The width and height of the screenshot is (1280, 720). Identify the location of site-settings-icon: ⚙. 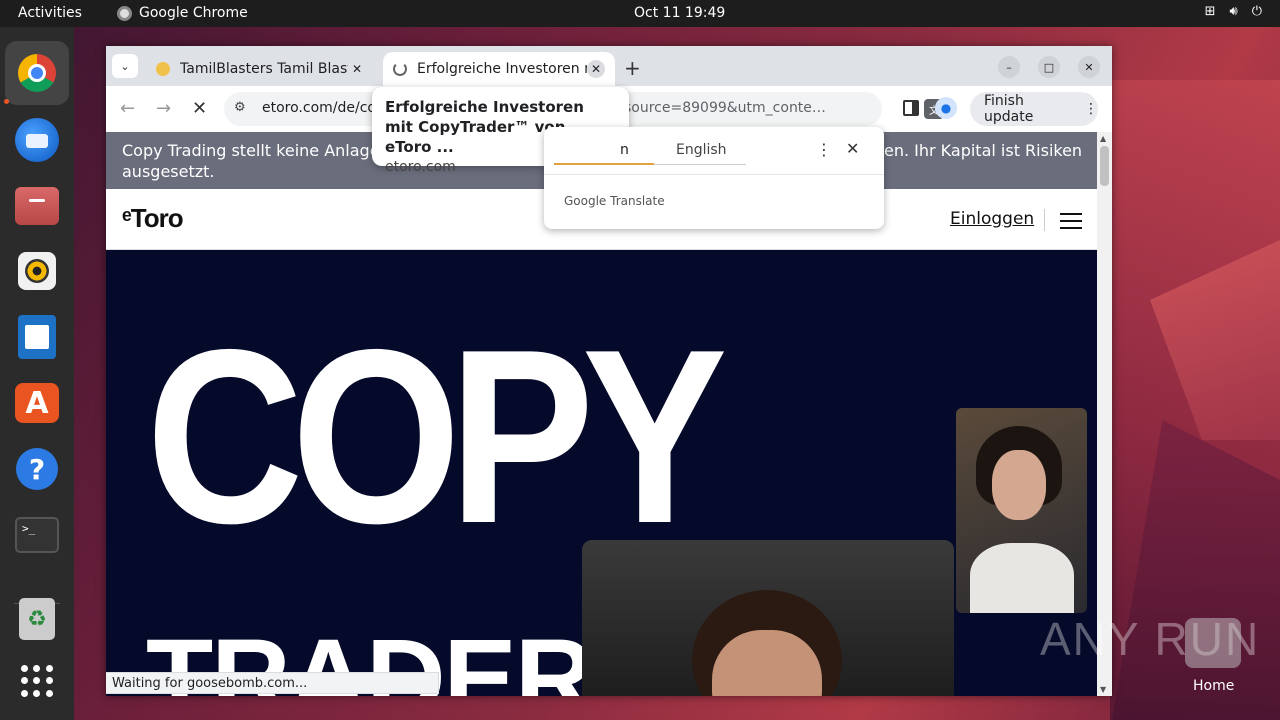
(240, 107).